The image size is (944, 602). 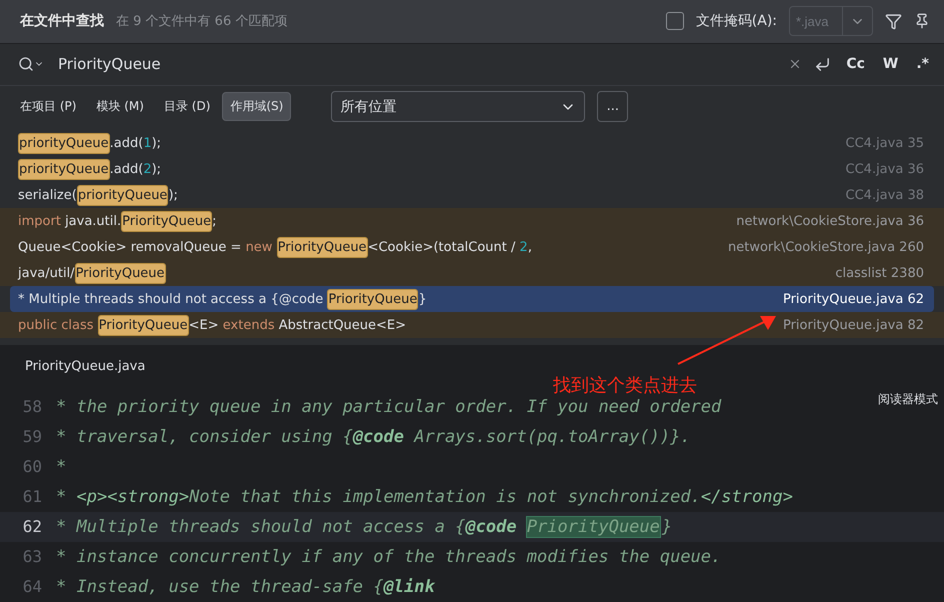 What do you see at coordinates (389, 406) in the screenshot?
I see `code-line: * the priority queue in any particular order. If you need ordered` at bounding box center [389, 406].